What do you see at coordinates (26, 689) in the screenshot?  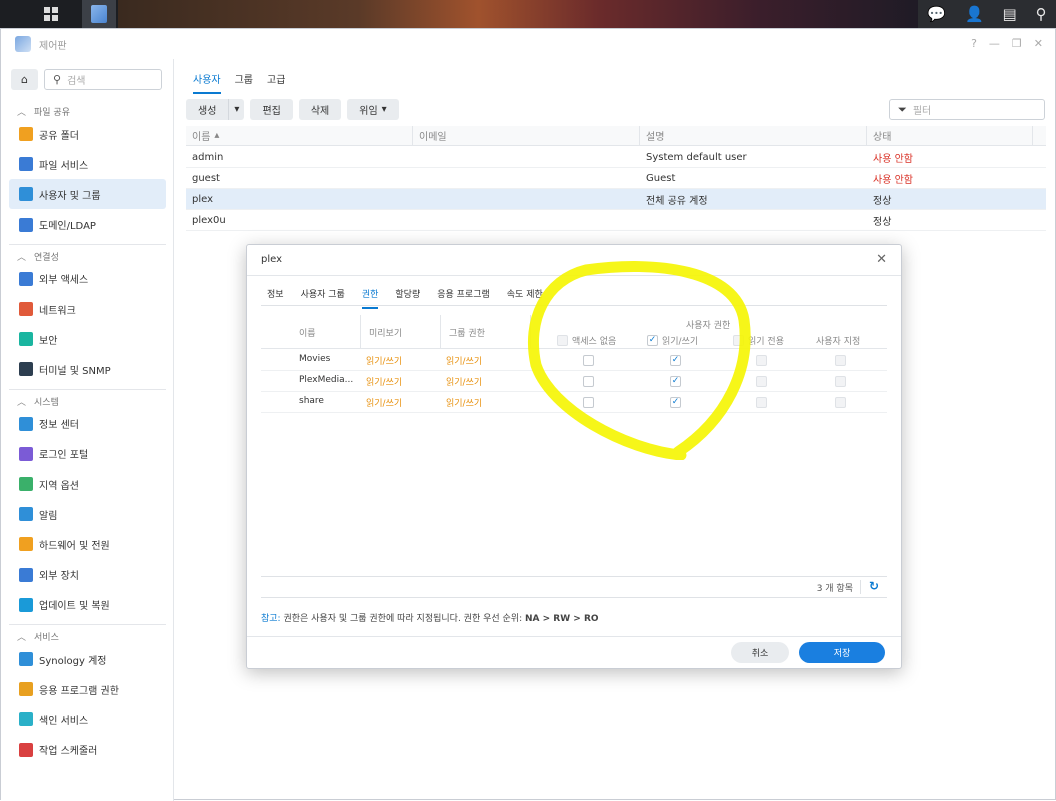 I see `app-privilege-icon` at bounding box center [26, 689].